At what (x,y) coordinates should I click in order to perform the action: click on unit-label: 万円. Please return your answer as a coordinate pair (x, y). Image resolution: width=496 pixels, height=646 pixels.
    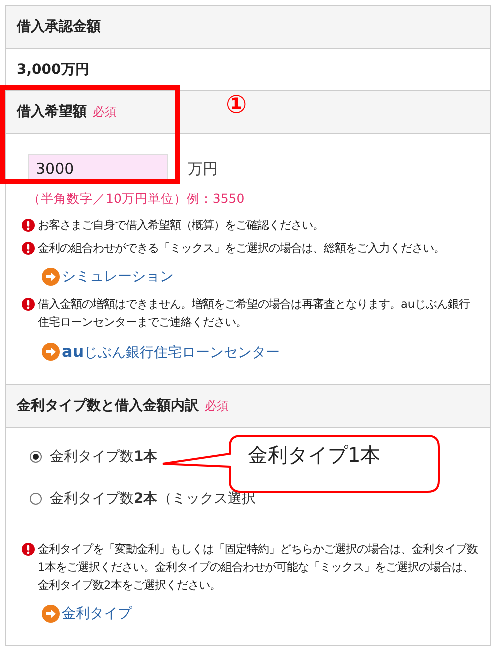
    Looking at the image, I should click on (203, 169).